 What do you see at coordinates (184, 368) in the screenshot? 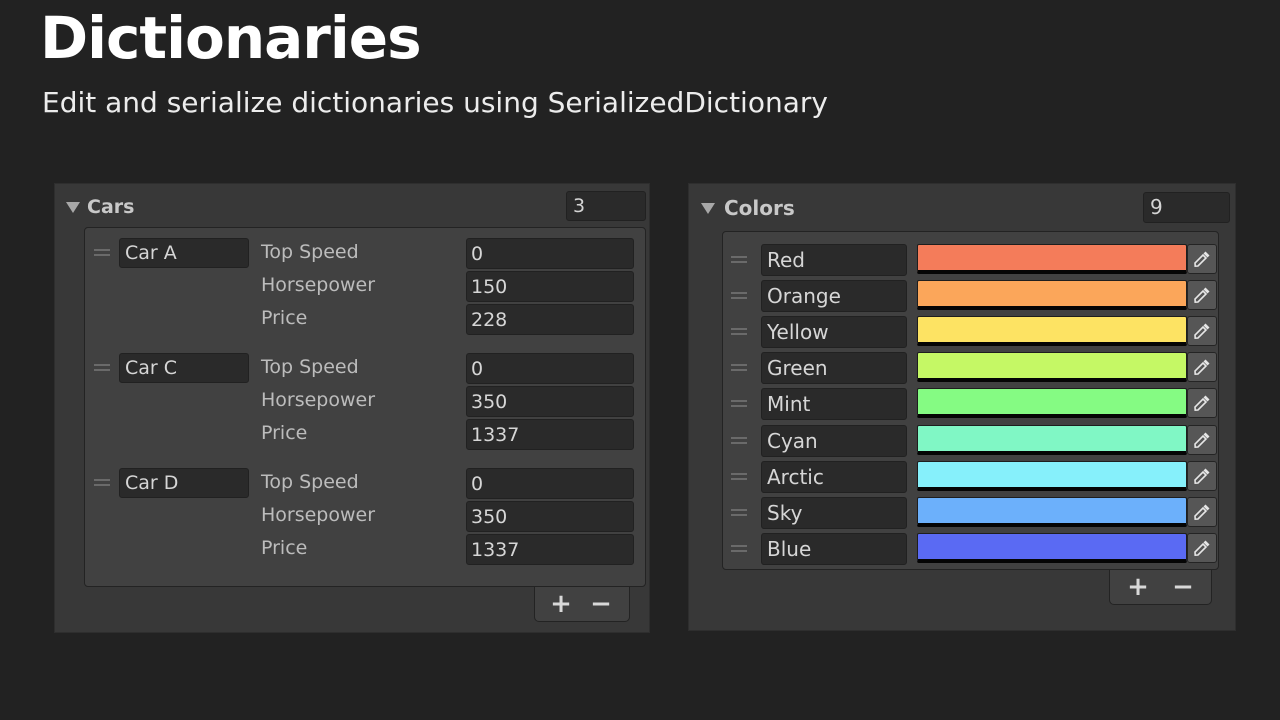
I see `entry-key-field: Car C` at bounding box center [184, 368].